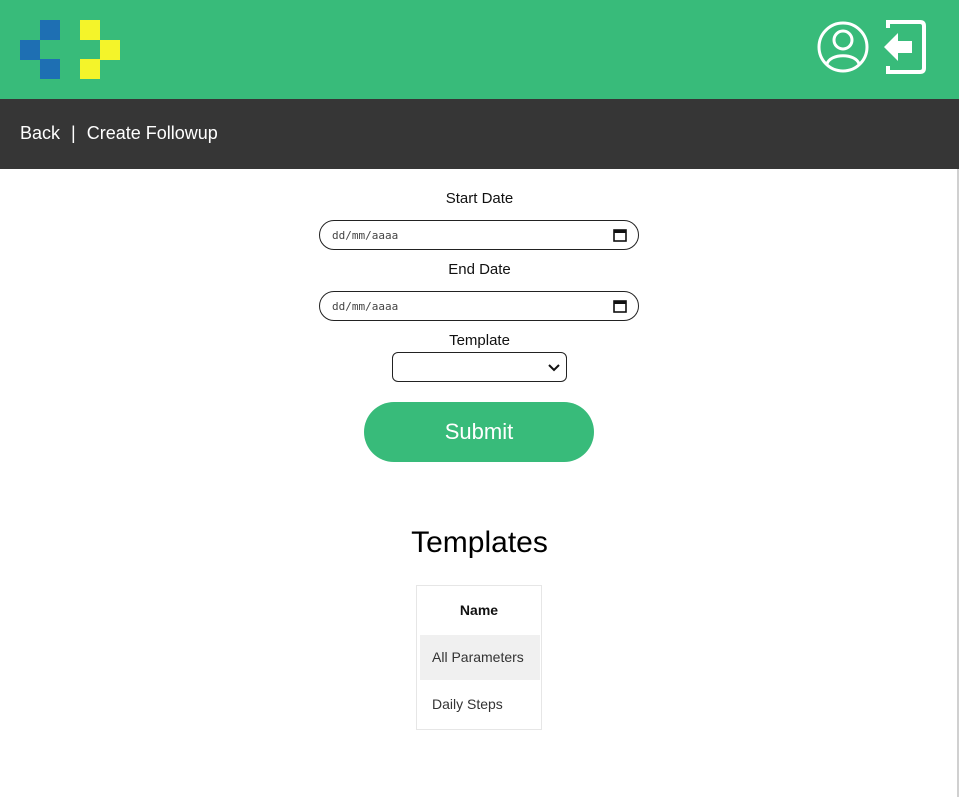  Describe the element at coordinates (479, 610) in the screenshot. I see `column-header-name: Name` at that location.